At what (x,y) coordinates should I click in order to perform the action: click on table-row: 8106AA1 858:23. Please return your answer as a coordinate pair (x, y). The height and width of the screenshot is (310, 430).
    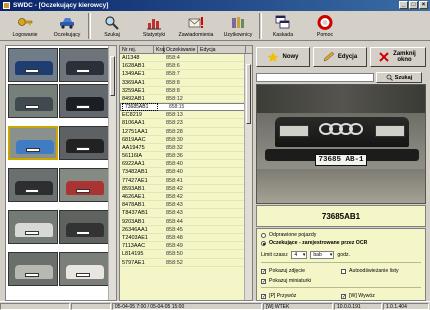
    Looking at the image, I should click on (186, 123).